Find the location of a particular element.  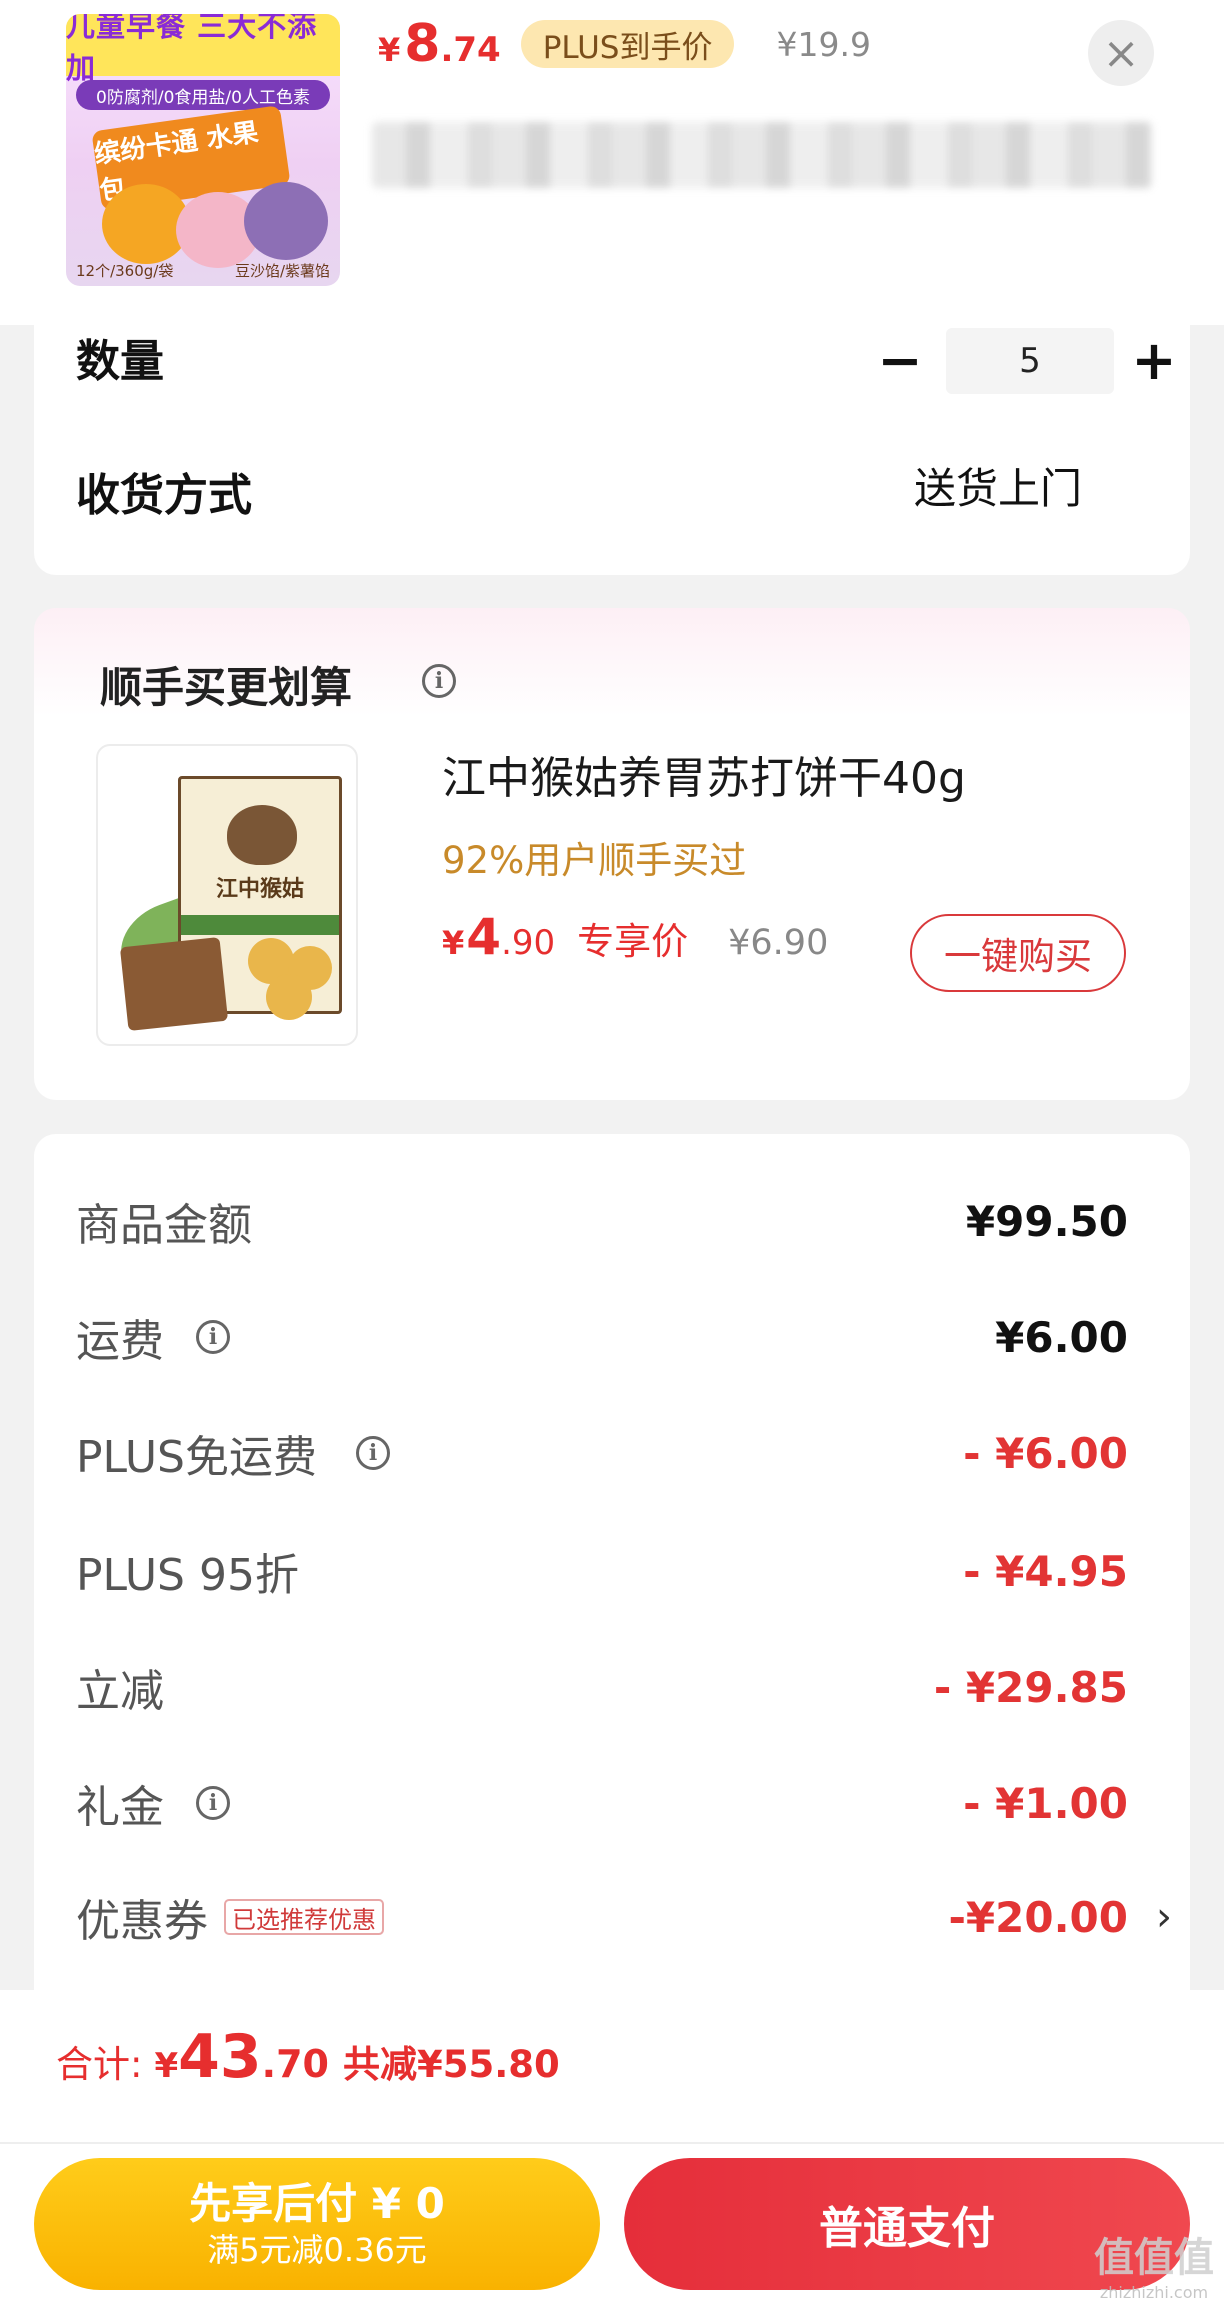

summary-label: 优惠券 已选推荐优惠 is located at coordinates (230, 1917).